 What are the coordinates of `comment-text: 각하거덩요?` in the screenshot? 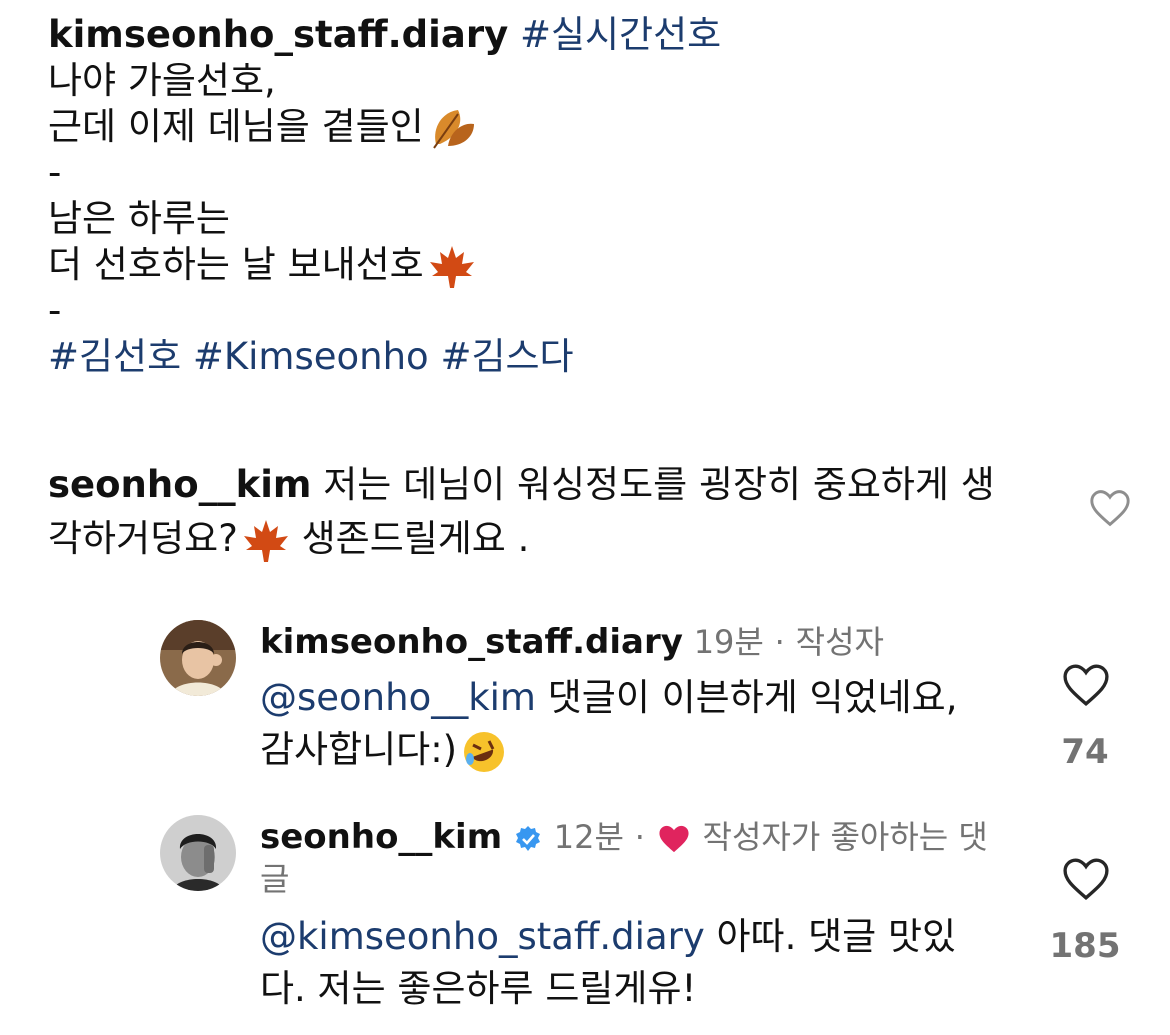 It's located at (143, 538).